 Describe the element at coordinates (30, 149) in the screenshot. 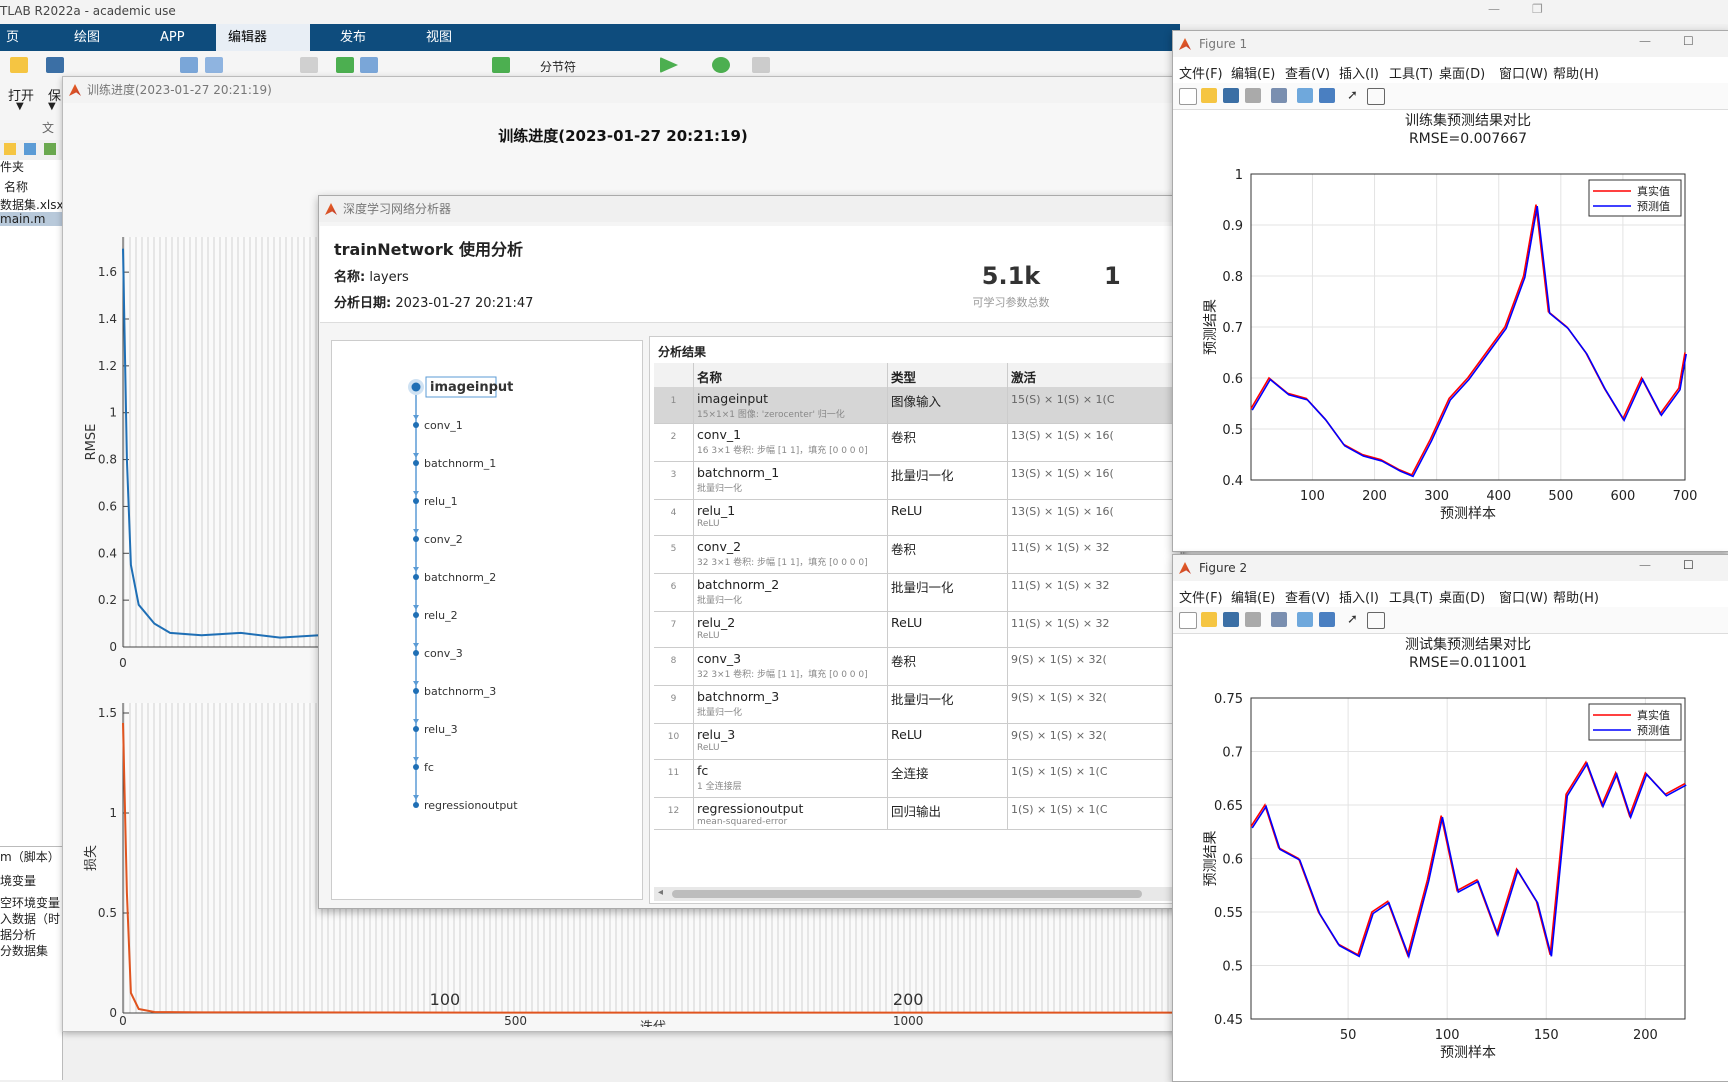

I see `browse-icon` at that location.